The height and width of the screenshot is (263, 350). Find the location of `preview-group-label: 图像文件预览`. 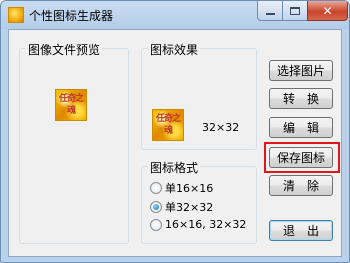

preview-group-label: 图像文件预览 is located at coordinates (64, 49).